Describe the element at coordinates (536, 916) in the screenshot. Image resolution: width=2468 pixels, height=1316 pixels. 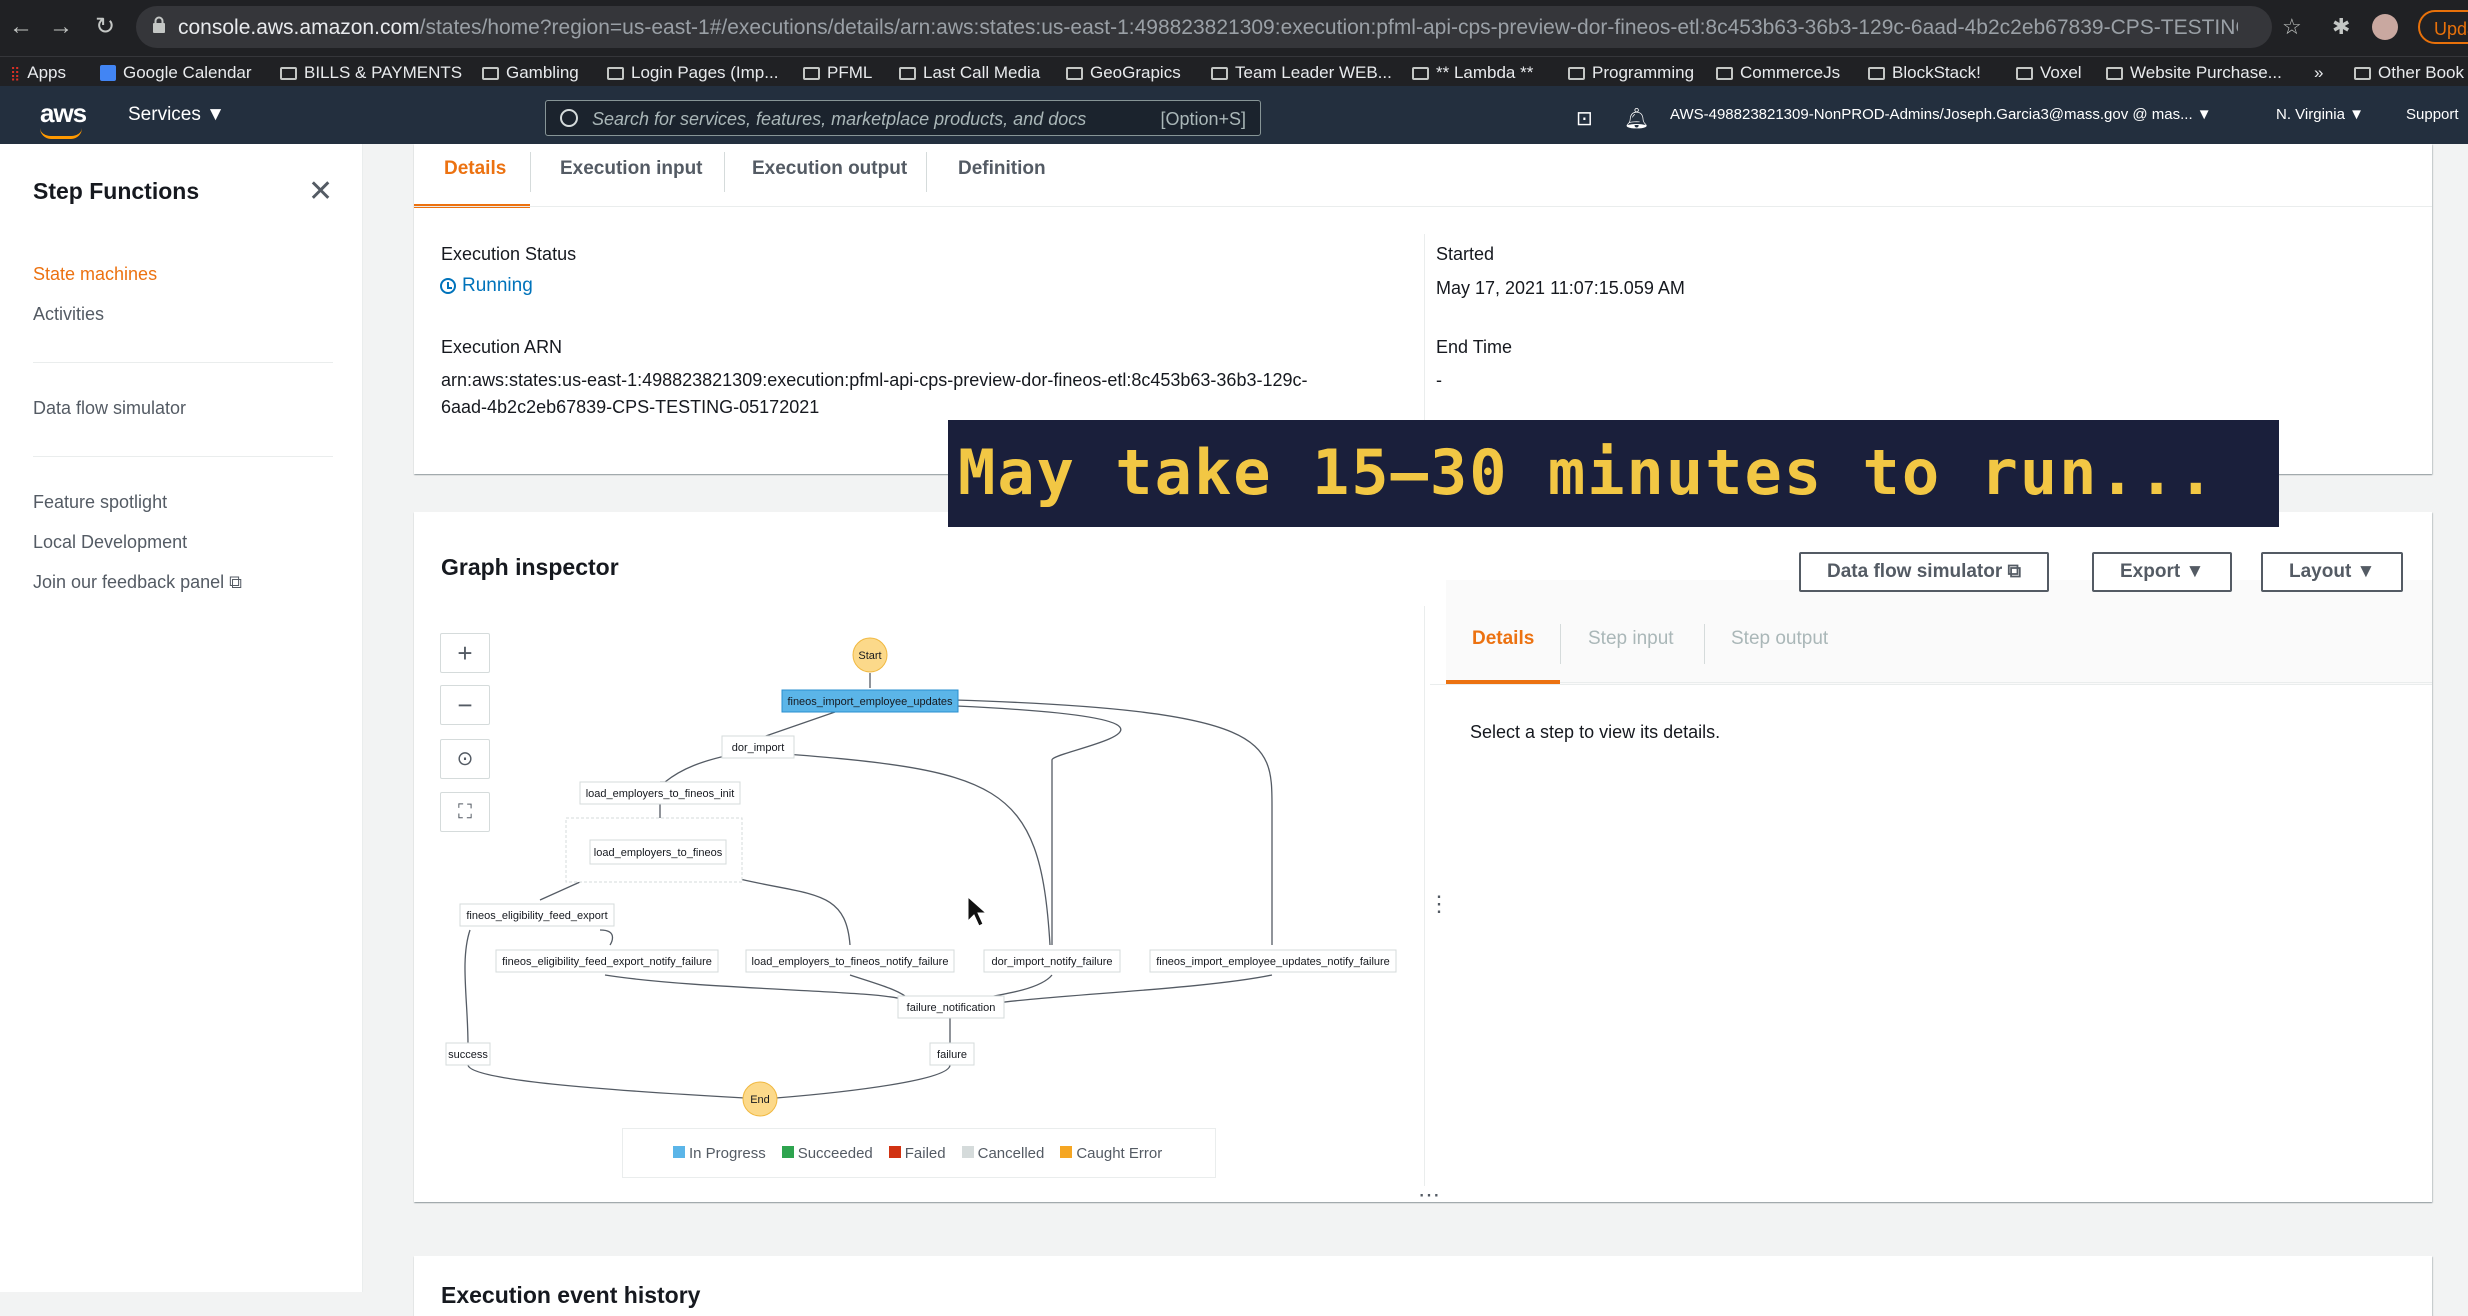
I see `node-eligibility-label: fineos_eligibility_feed_export` at that location.